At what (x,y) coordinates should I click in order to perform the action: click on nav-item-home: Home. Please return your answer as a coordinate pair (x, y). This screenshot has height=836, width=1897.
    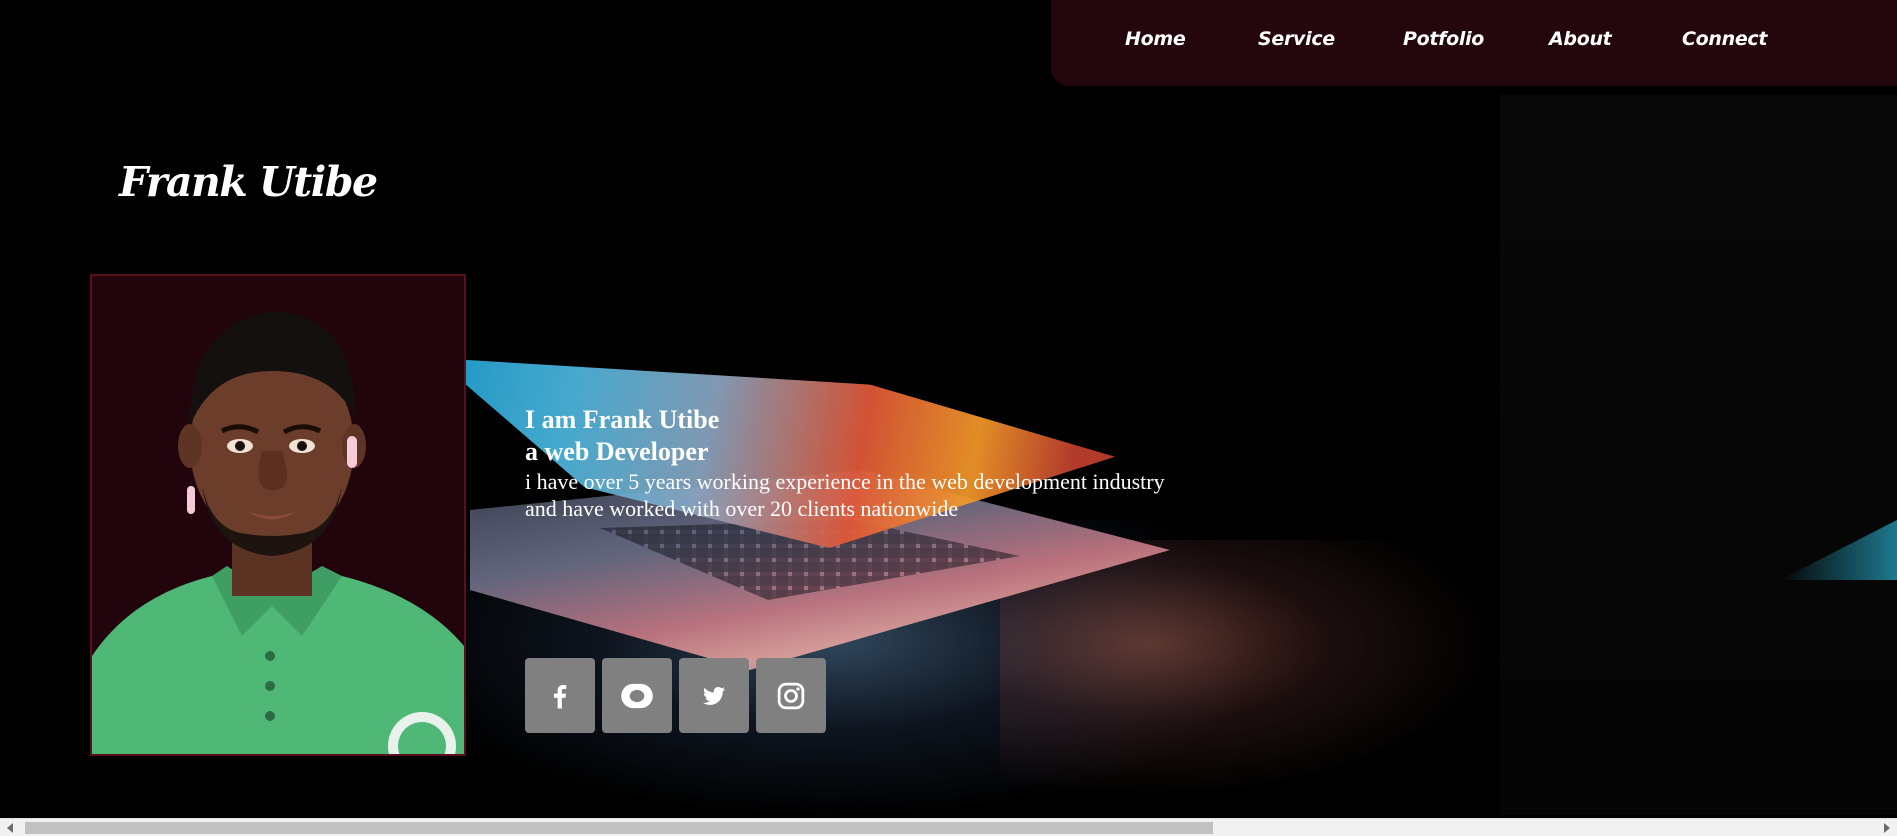
    Looking at the image, I should click on (1155, 39).